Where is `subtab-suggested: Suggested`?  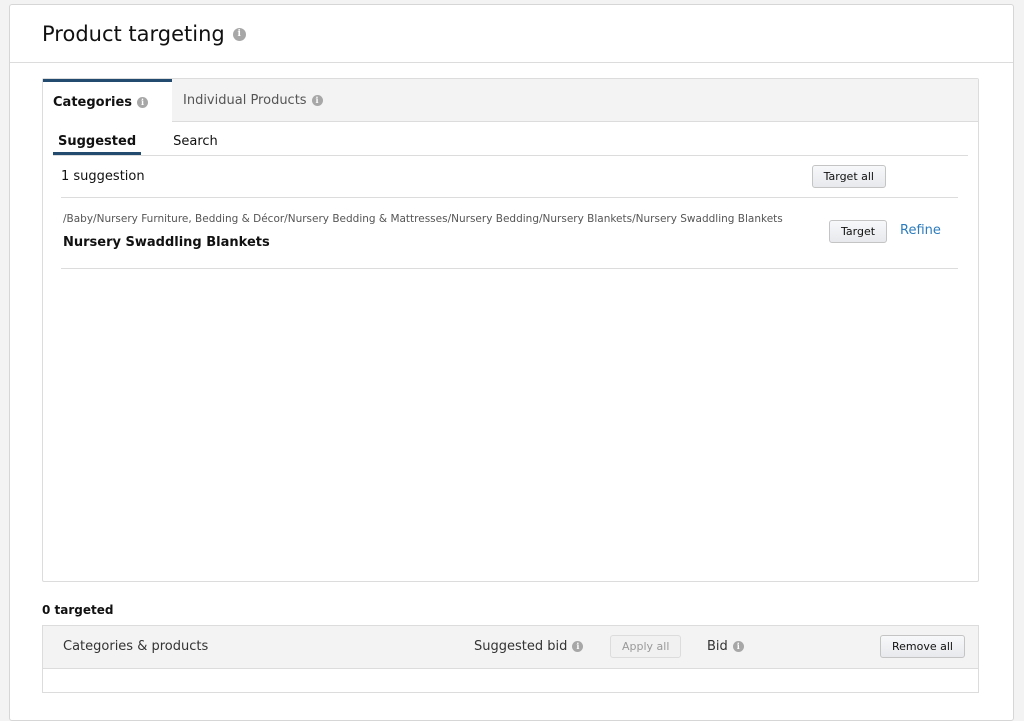 subtab-suggested: Suggested is located at coordinates (97, 144).